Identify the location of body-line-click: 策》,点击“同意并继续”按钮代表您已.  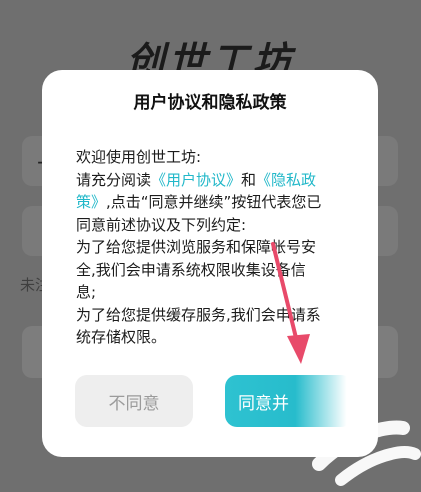
(217, 202).